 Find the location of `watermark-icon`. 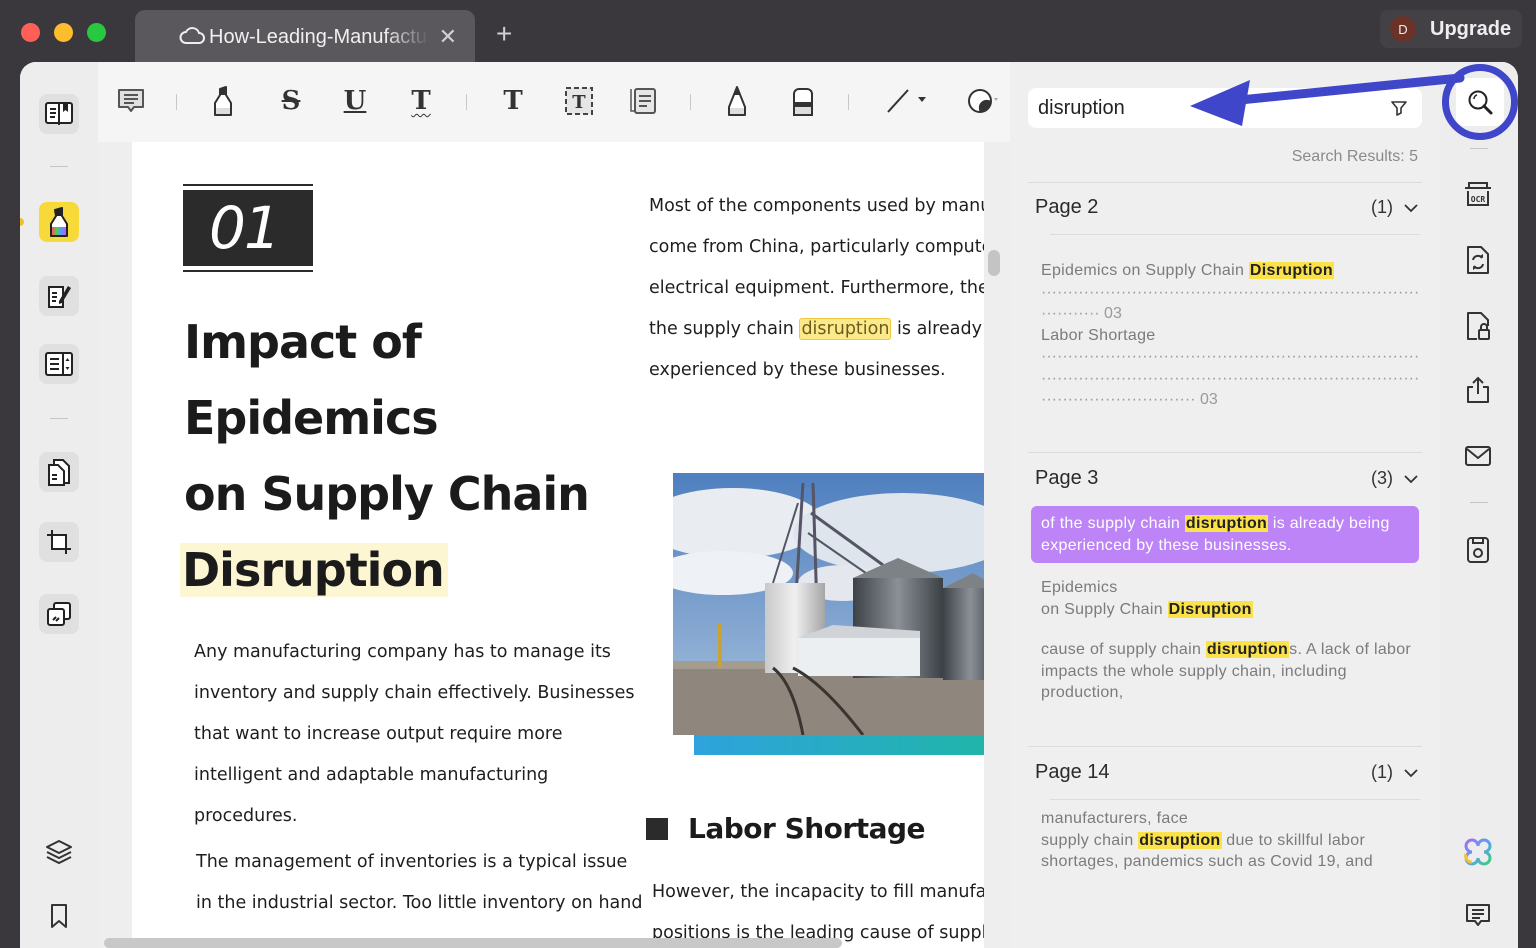

watermark-icon is located at coordinates (59, 614).